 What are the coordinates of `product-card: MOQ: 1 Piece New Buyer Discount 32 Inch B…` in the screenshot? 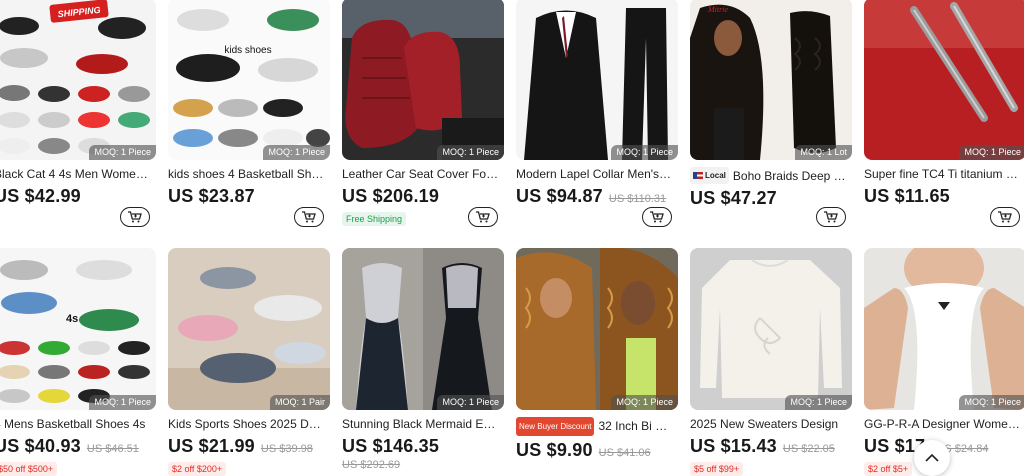 It's located at (597, 362).